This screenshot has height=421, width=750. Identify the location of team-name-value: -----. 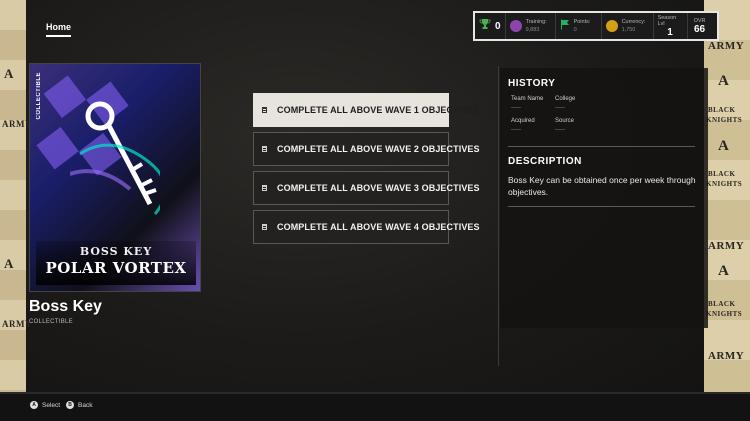
(516, 108).